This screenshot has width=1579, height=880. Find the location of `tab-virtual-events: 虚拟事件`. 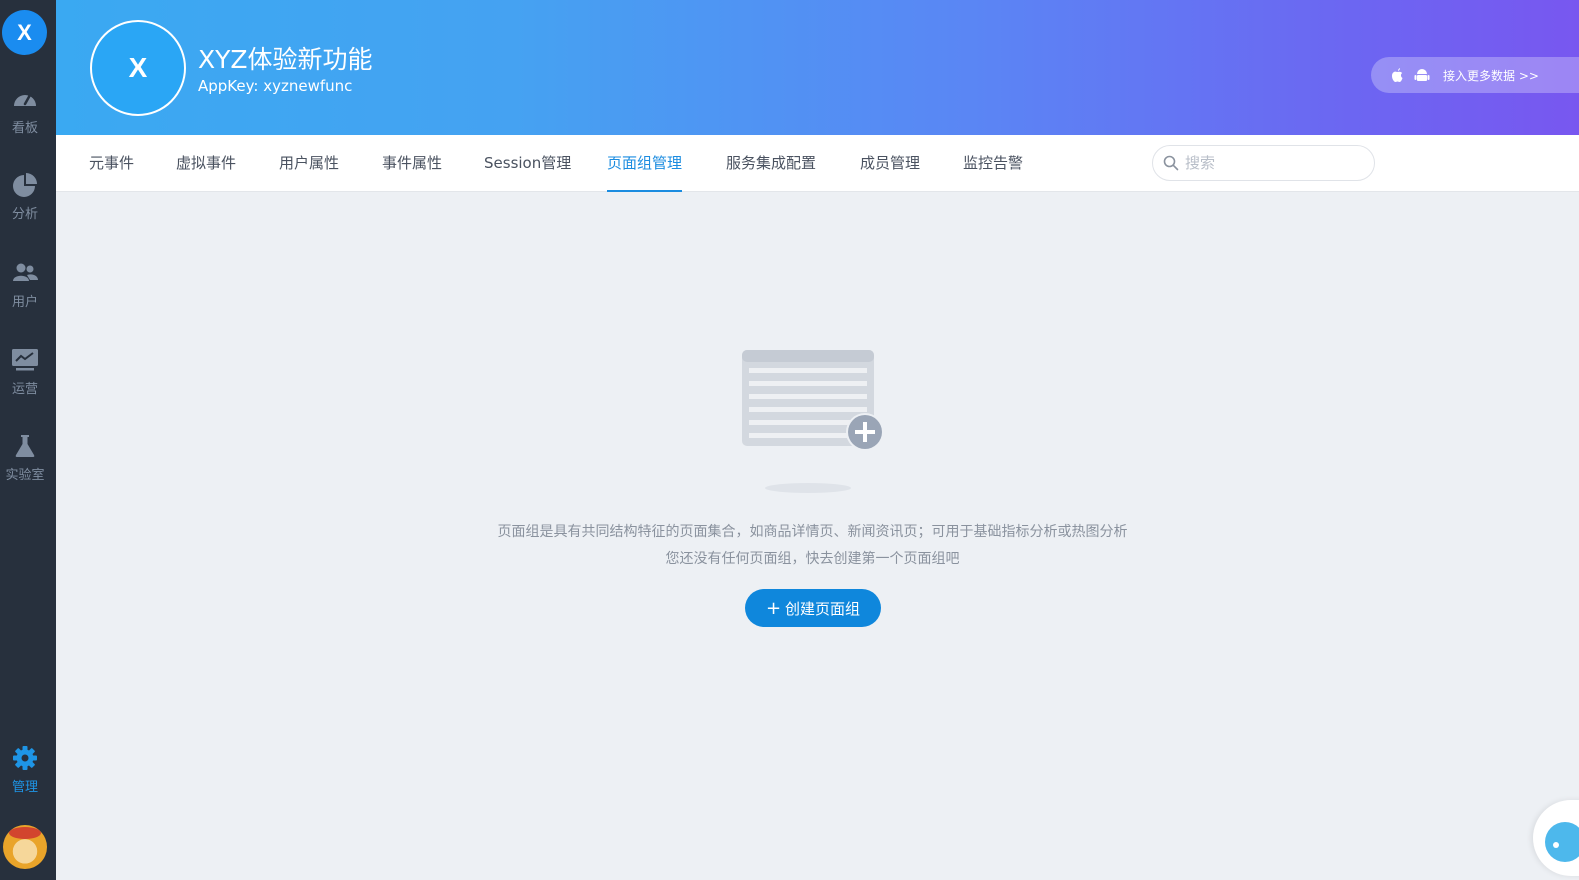

tab-virtual-events: 虚拟事件 is located at coordinates (206, 163).